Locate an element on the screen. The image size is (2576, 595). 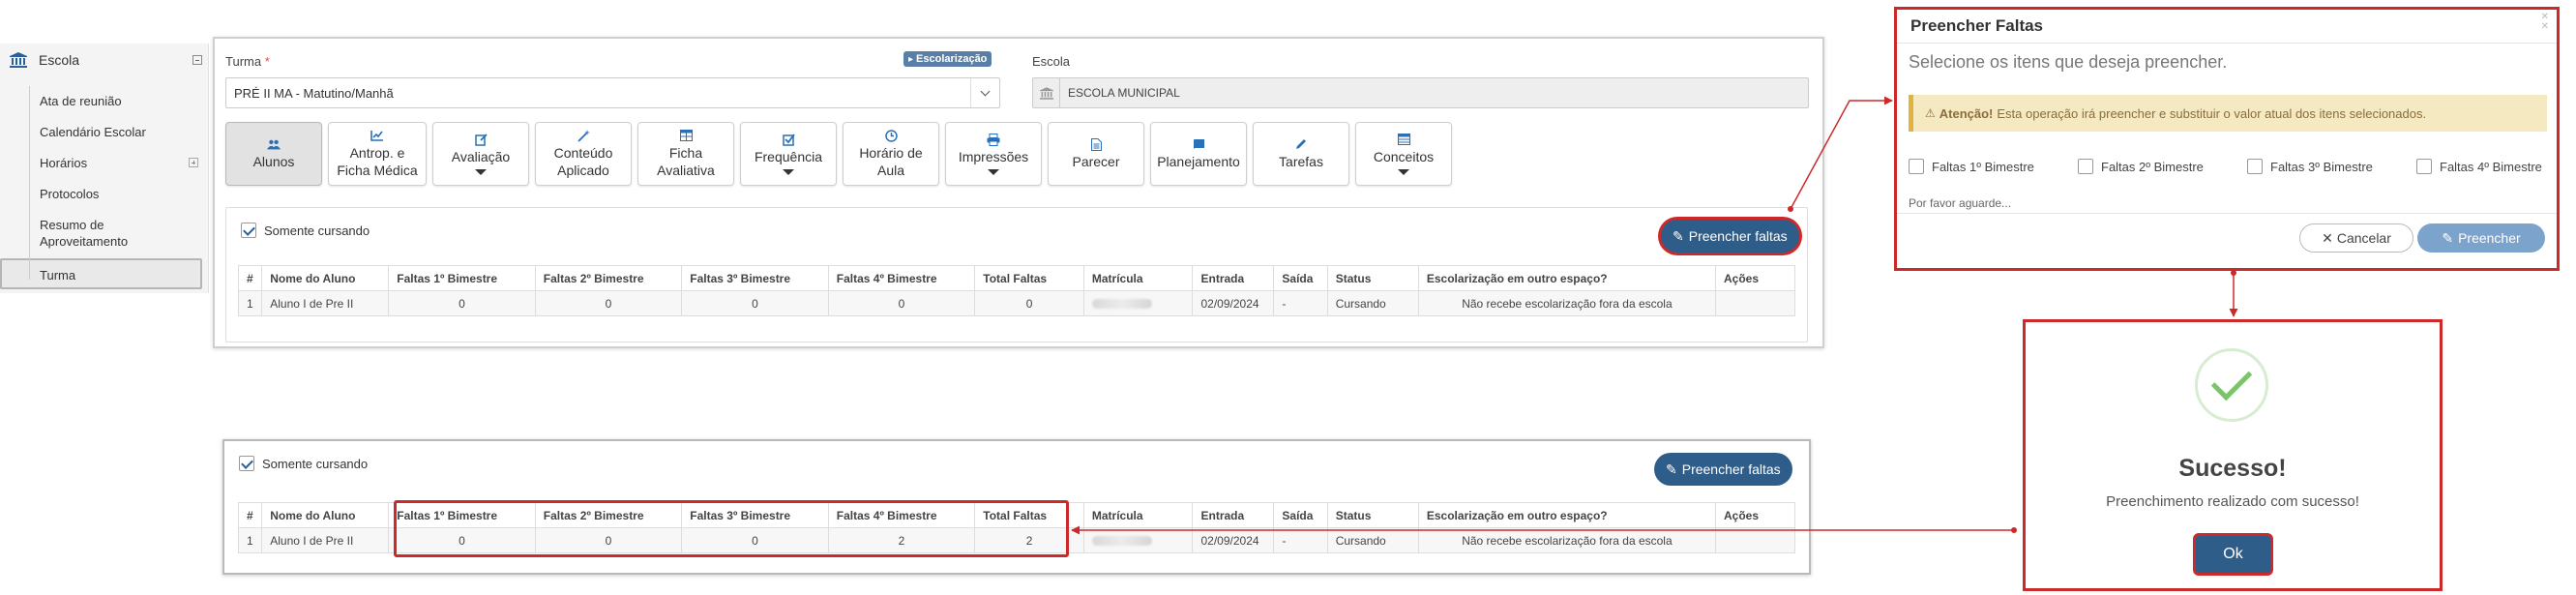
close-icon: ✕ ✕ is located at coordinates (2545, 23).